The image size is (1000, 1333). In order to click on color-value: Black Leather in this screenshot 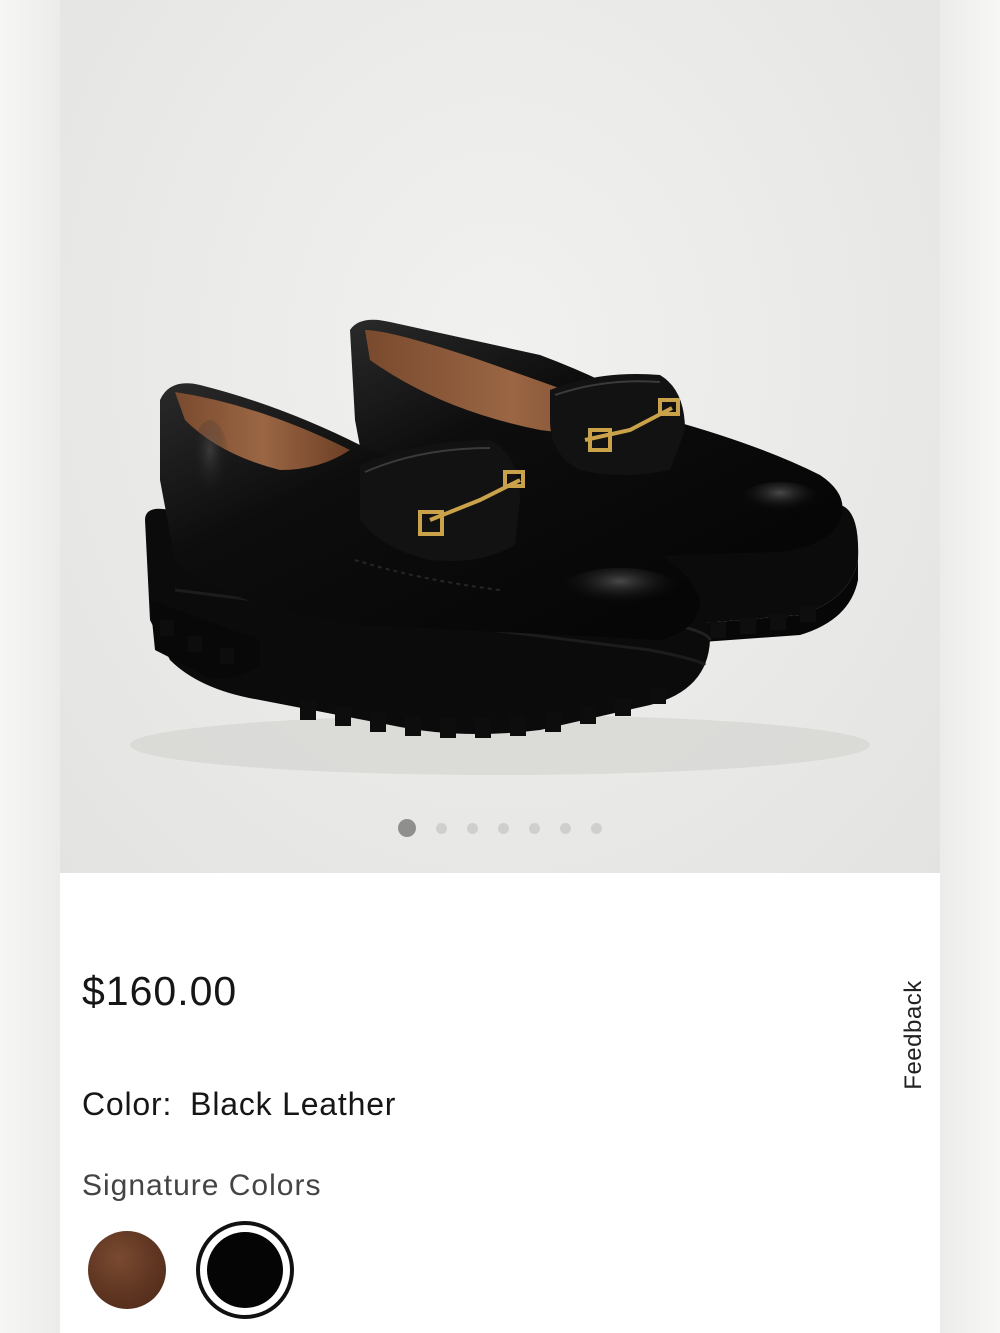, I will do `click(293, 1104)`.